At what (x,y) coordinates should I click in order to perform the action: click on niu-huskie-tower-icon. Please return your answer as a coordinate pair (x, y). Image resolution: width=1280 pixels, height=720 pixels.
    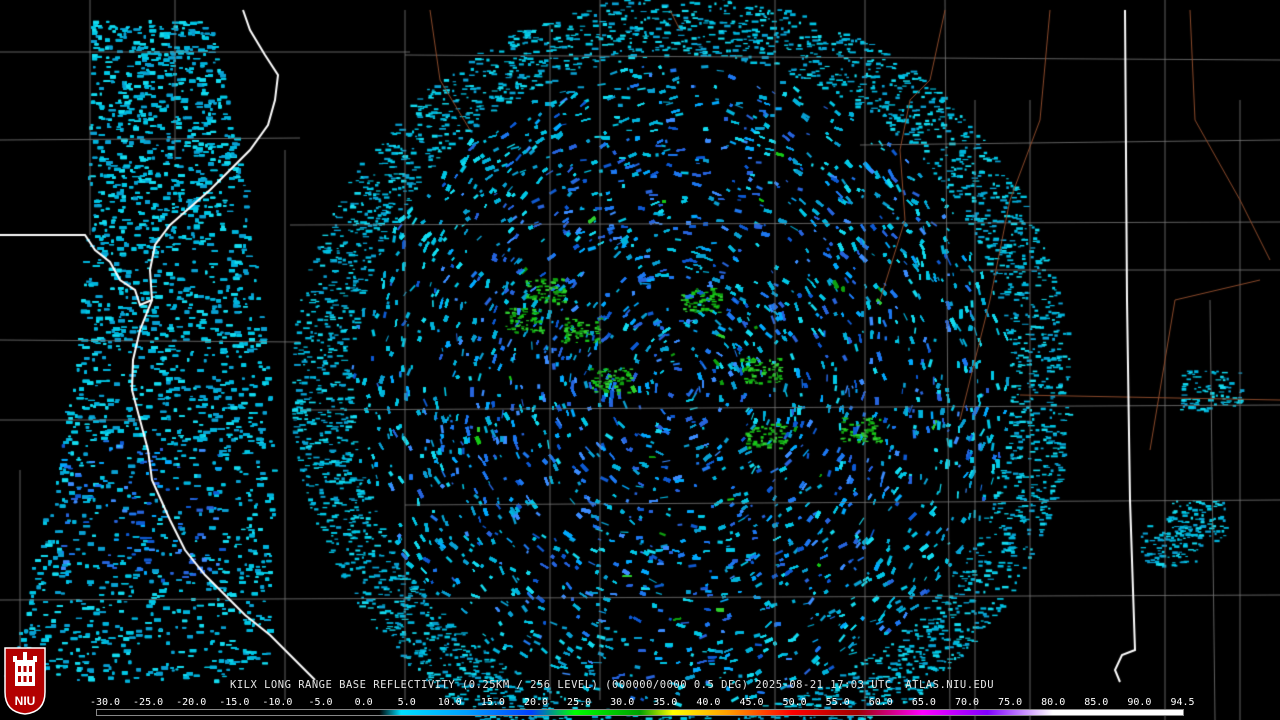
    Looking at the image, I should click on (25, 669).